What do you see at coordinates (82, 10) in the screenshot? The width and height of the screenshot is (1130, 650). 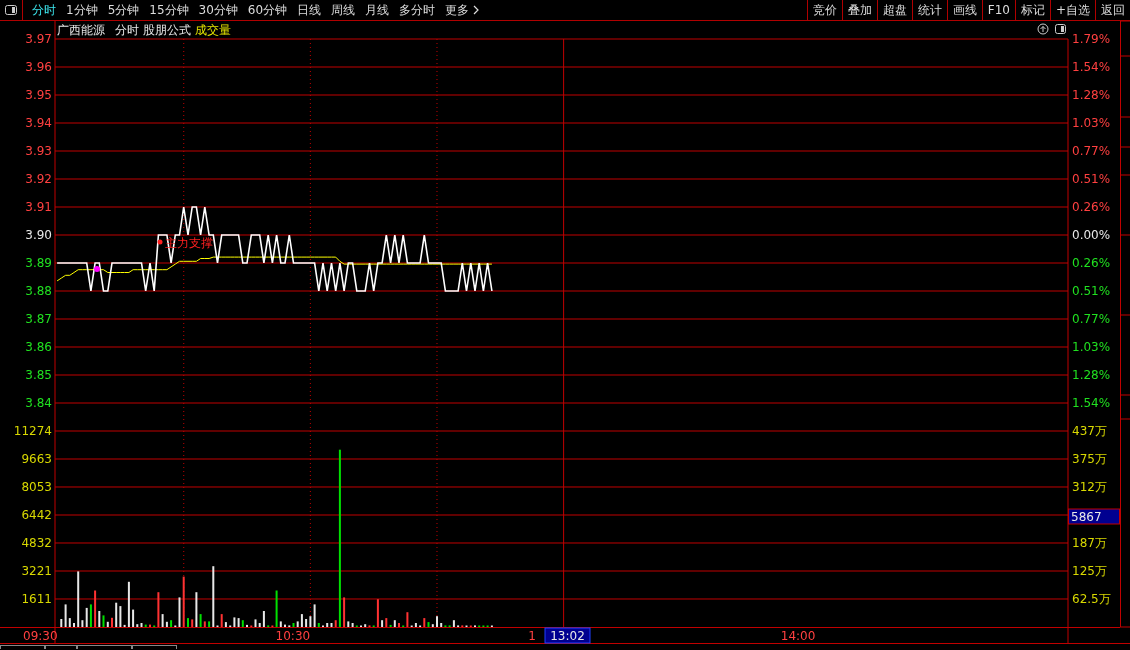 I see `period-tab: 1分钟` at bounding box center [82, 10].